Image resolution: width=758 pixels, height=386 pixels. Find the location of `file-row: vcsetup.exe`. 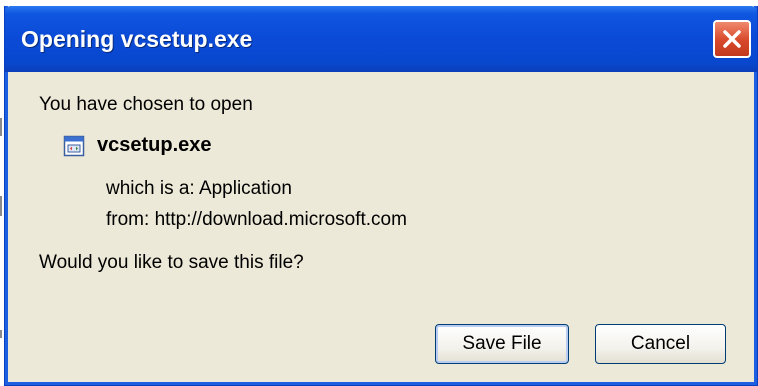

file-row: vcsetup.exe is located at coordinates (137, 145).